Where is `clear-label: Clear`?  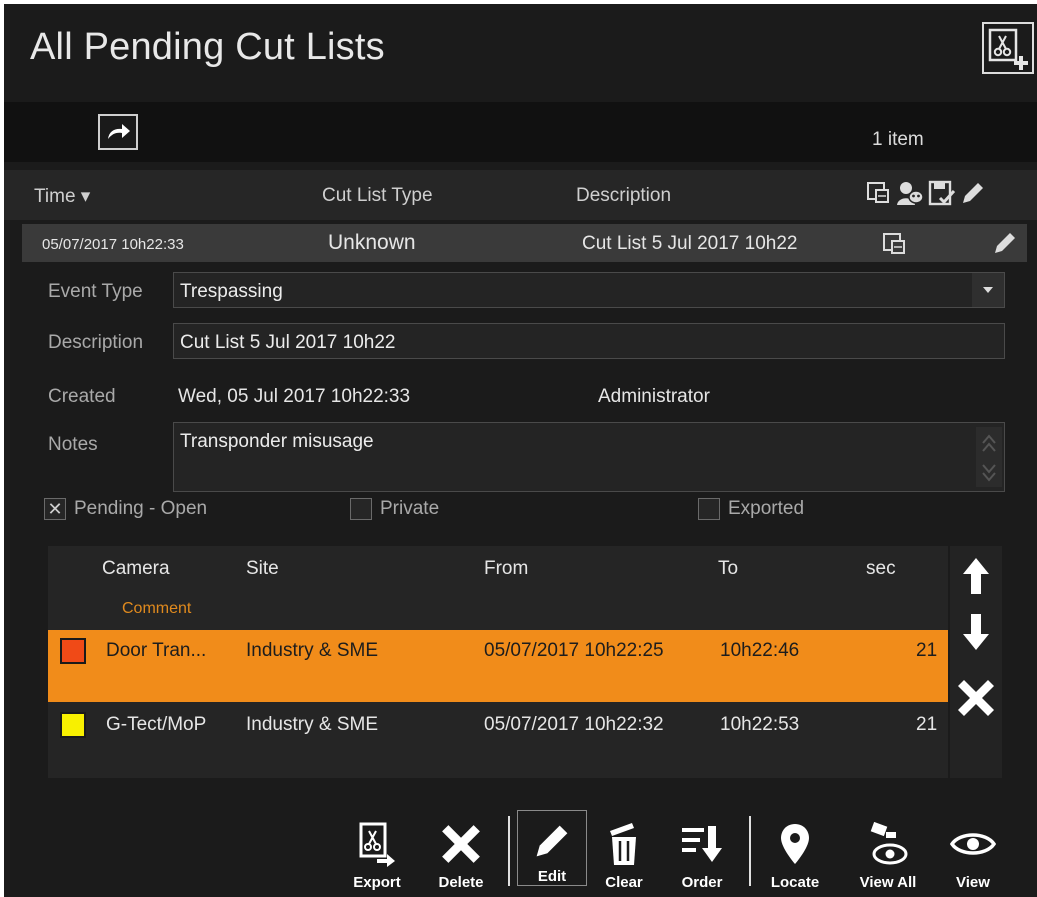
clear-label: Clear is located at coordinates (624, 882).